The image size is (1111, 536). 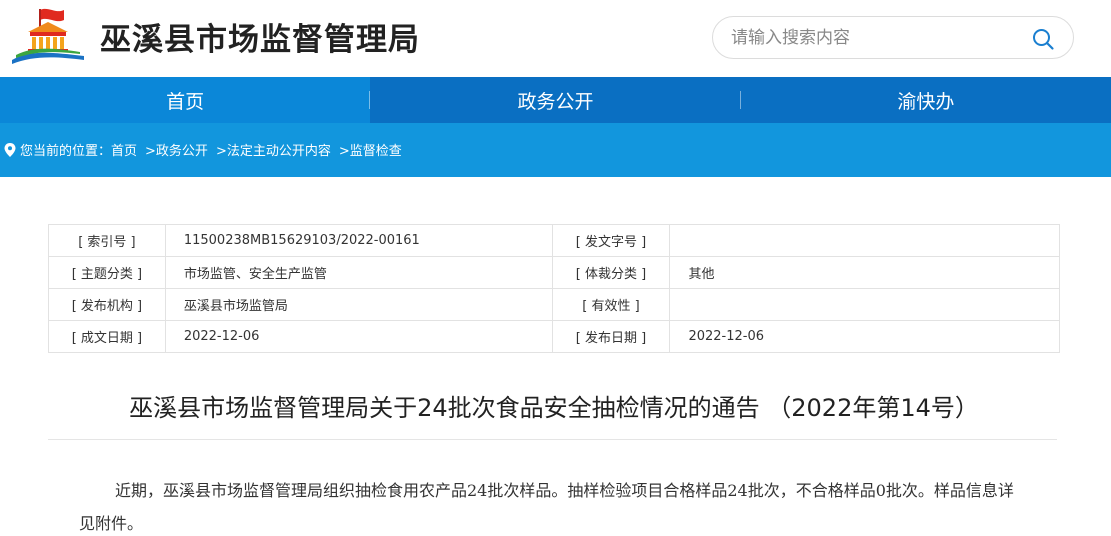 I want to click on nav-item-home: 首页, so click(x=185, y=100).